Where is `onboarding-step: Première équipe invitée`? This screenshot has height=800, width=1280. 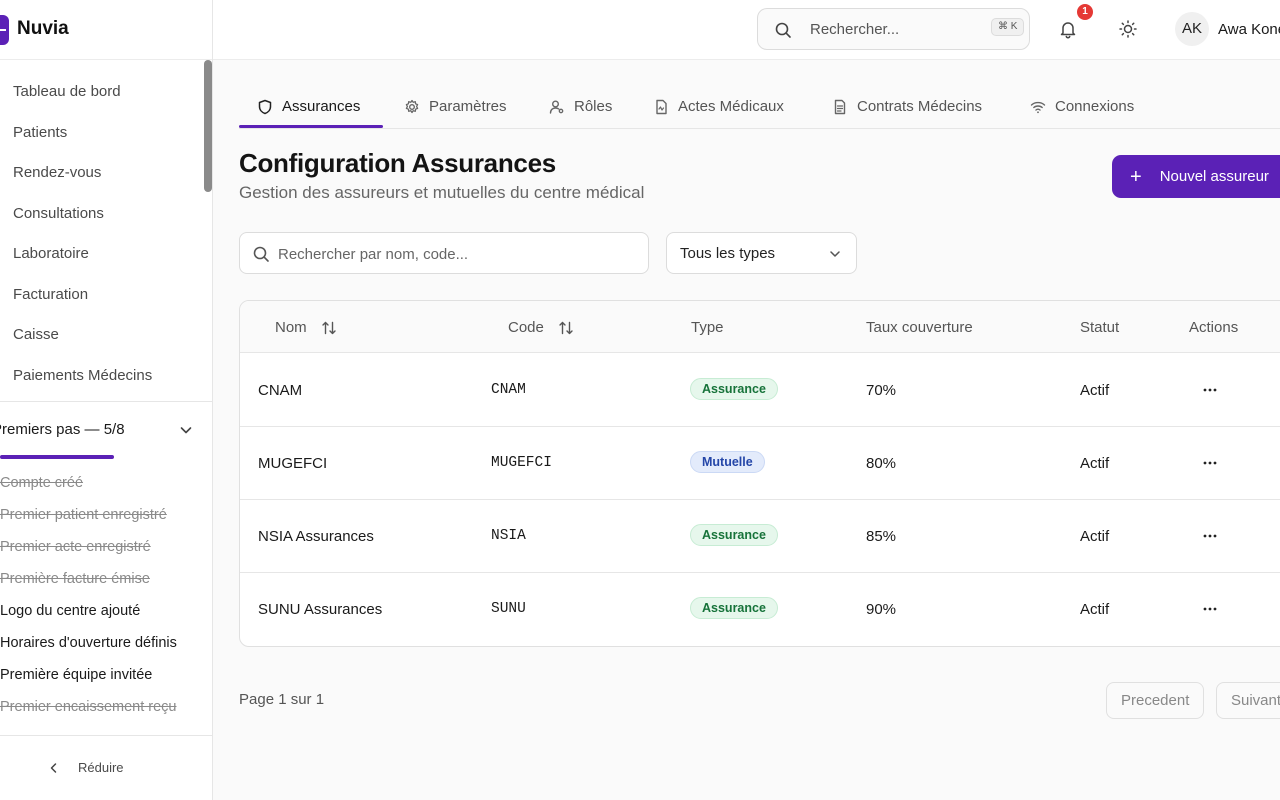 onboarding-step: Première équipe invitée is located at coordinates (76, 675).